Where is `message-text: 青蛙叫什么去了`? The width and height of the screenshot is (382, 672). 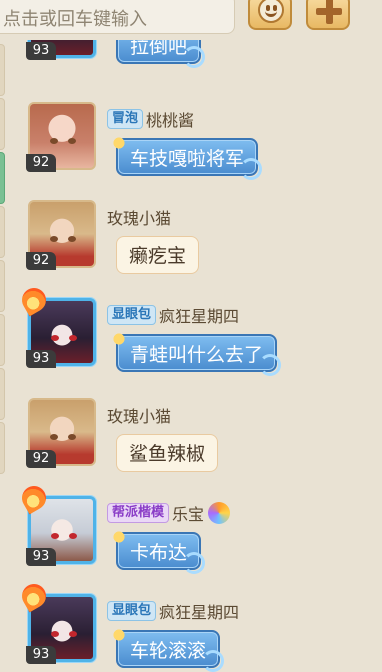 message-text: 青蛙叫什么去了 is located at coordinates (197, 355).